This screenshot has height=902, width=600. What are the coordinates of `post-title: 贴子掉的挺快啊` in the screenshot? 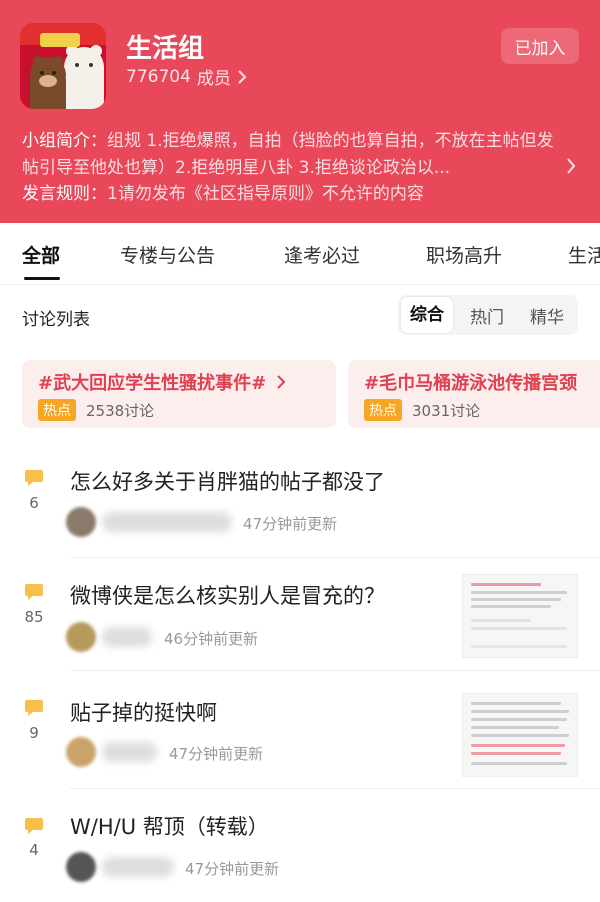 It's located at (143, 713).